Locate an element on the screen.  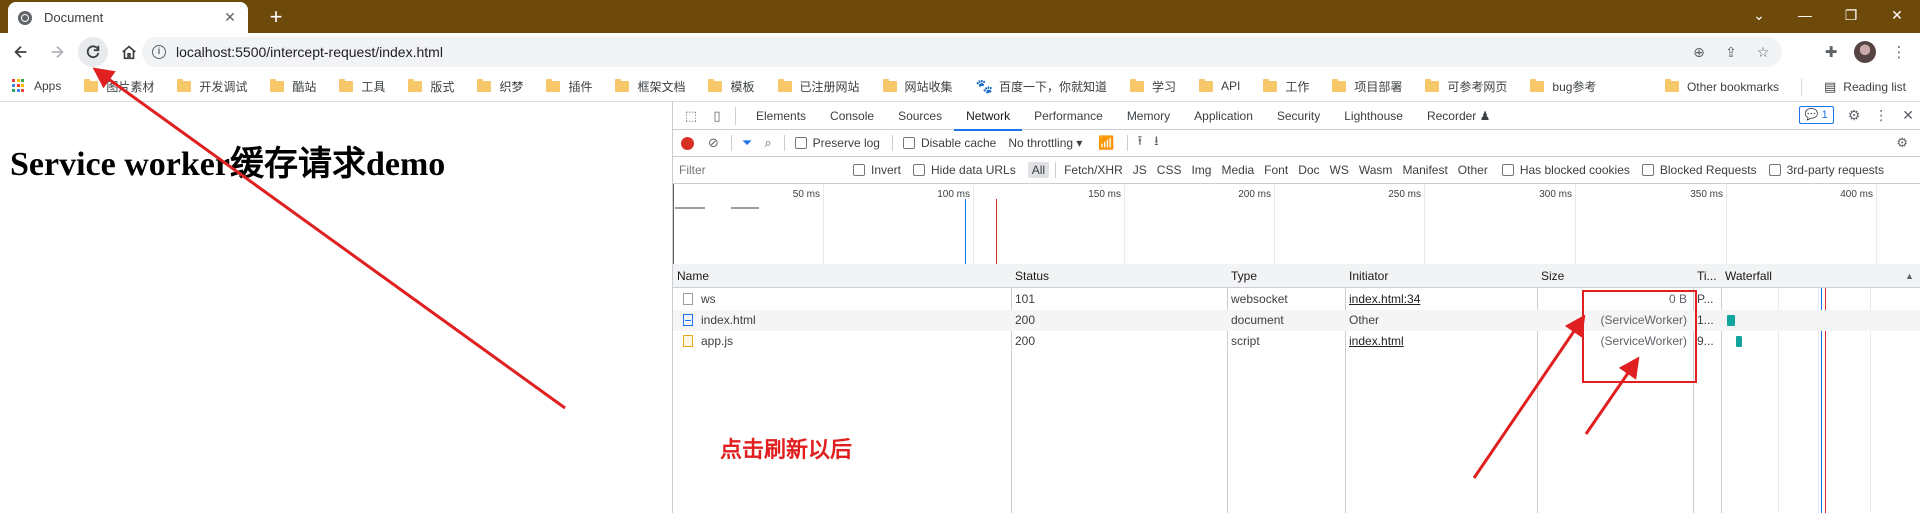
column-header-size: Size is located at coordinates (1615, 276).